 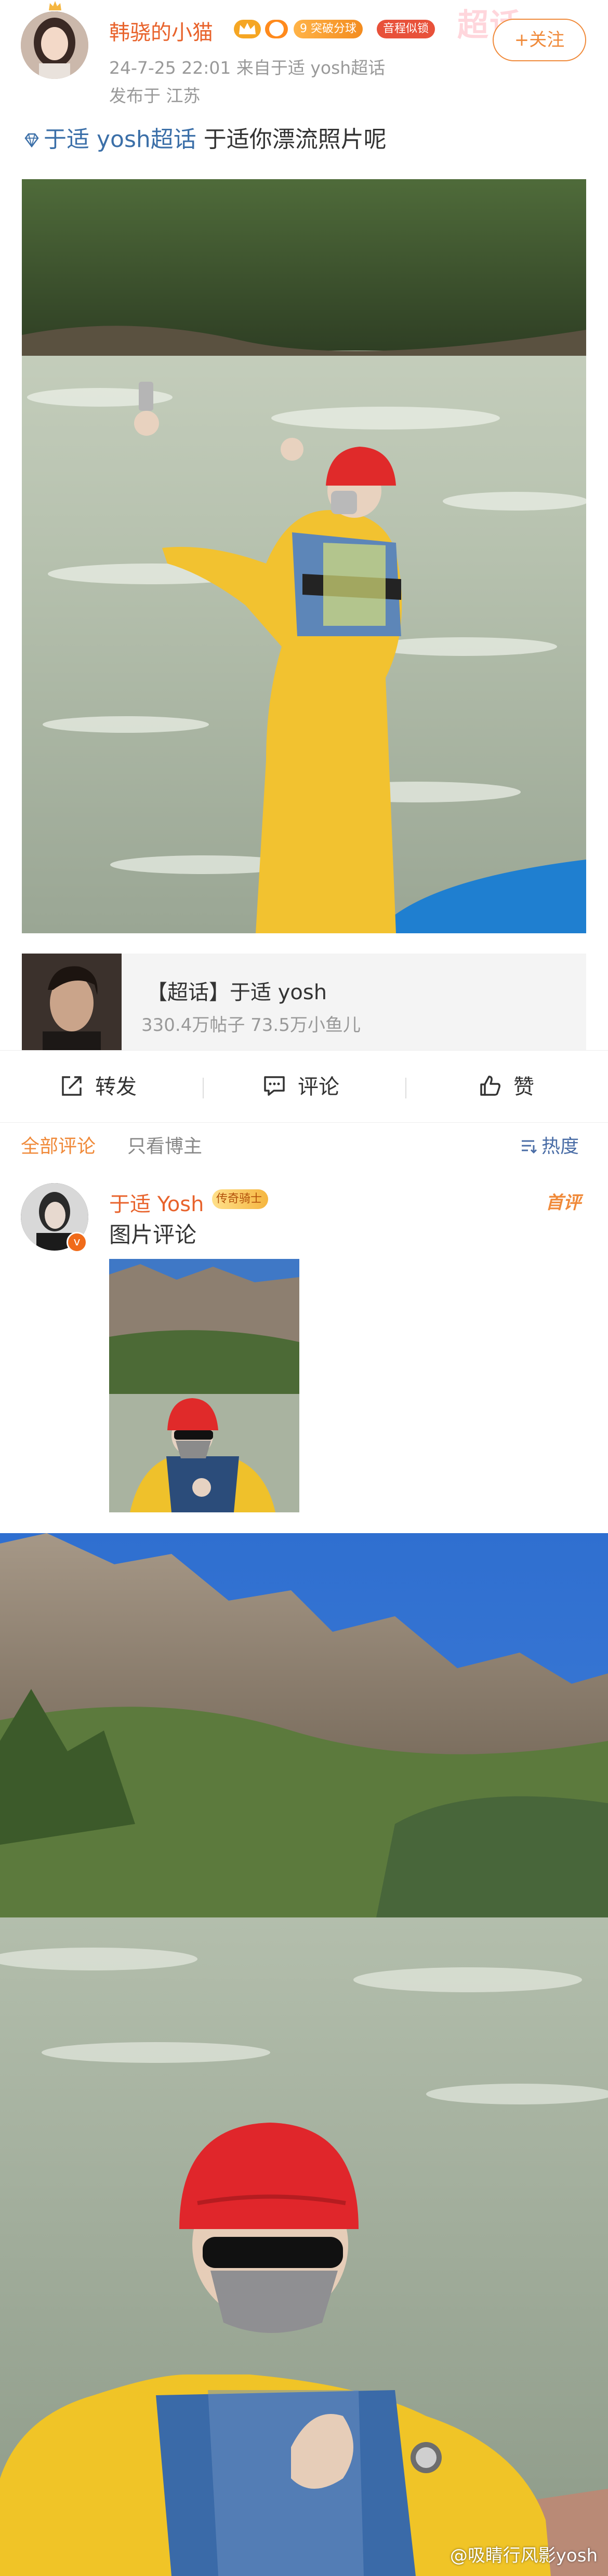 What do you see at coordinates (237, 993) in the screenshot?
I see `supertopic-title: 【超话】于适 yosh` at bounding box center [237, 993].